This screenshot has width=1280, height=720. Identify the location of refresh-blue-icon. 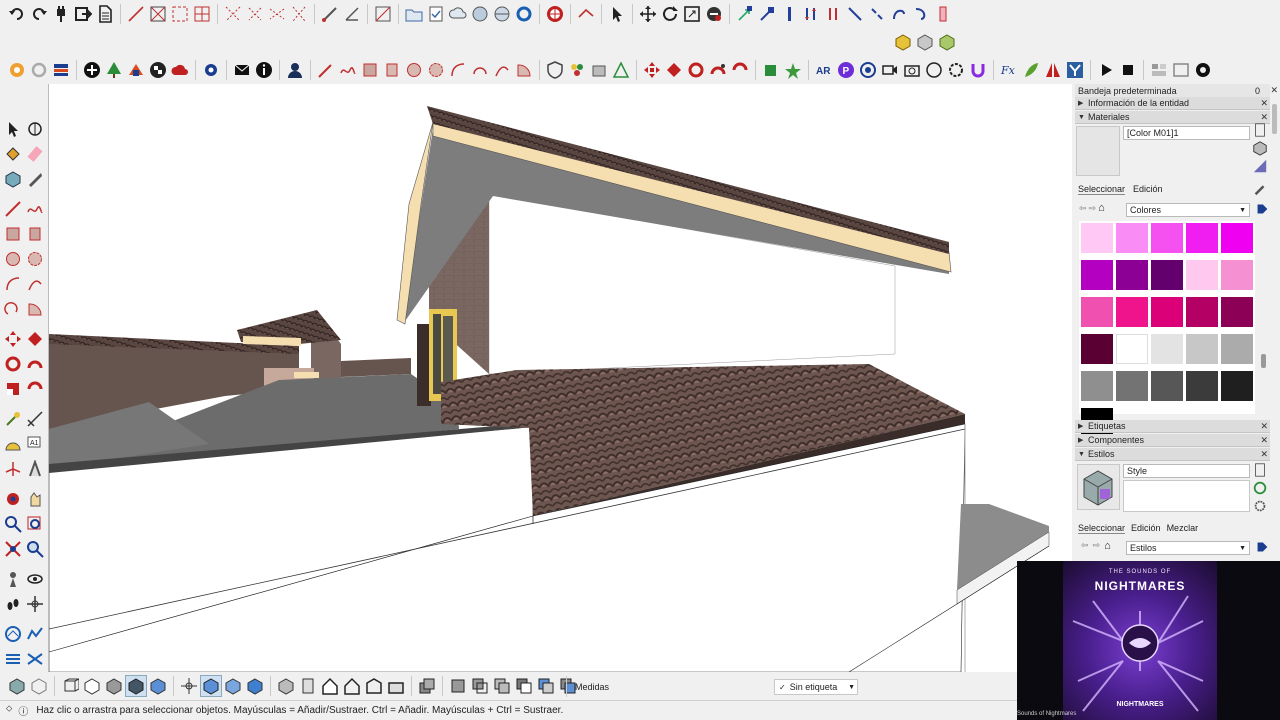
(524, 14).